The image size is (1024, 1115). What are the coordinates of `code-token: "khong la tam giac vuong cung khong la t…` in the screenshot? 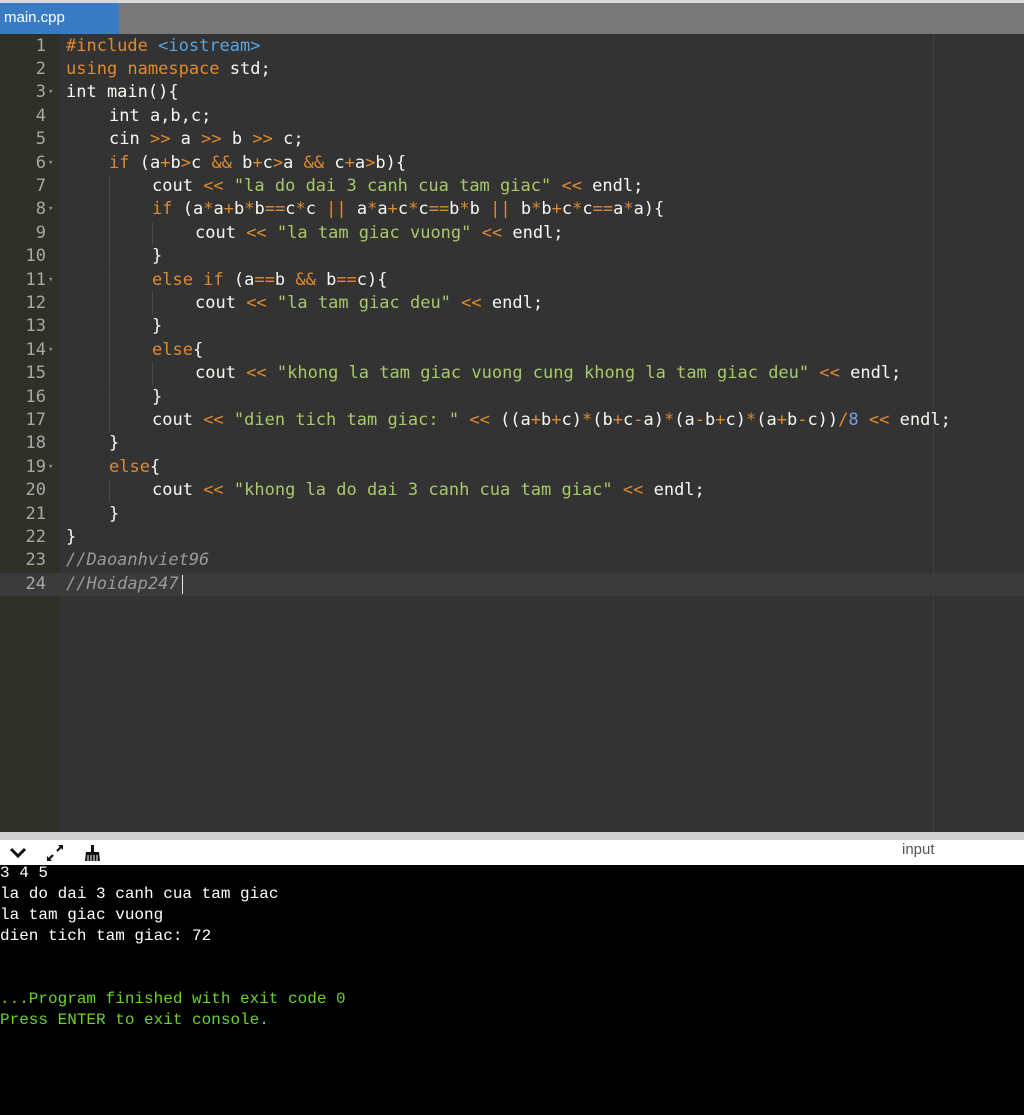 It's located at (543, 373).